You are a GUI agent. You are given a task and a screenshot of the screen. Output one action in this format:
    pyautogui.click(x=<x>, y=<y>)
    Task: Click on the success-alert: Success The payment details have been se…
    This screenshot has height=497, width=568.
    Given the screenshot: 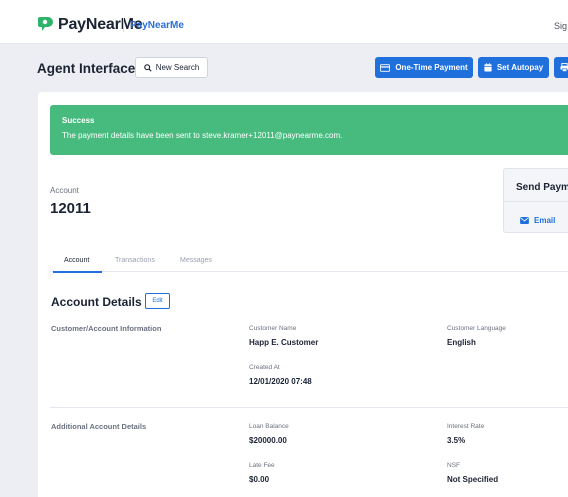 What is the action you would take?
    pyautogui.click(x=309, y=130)
    